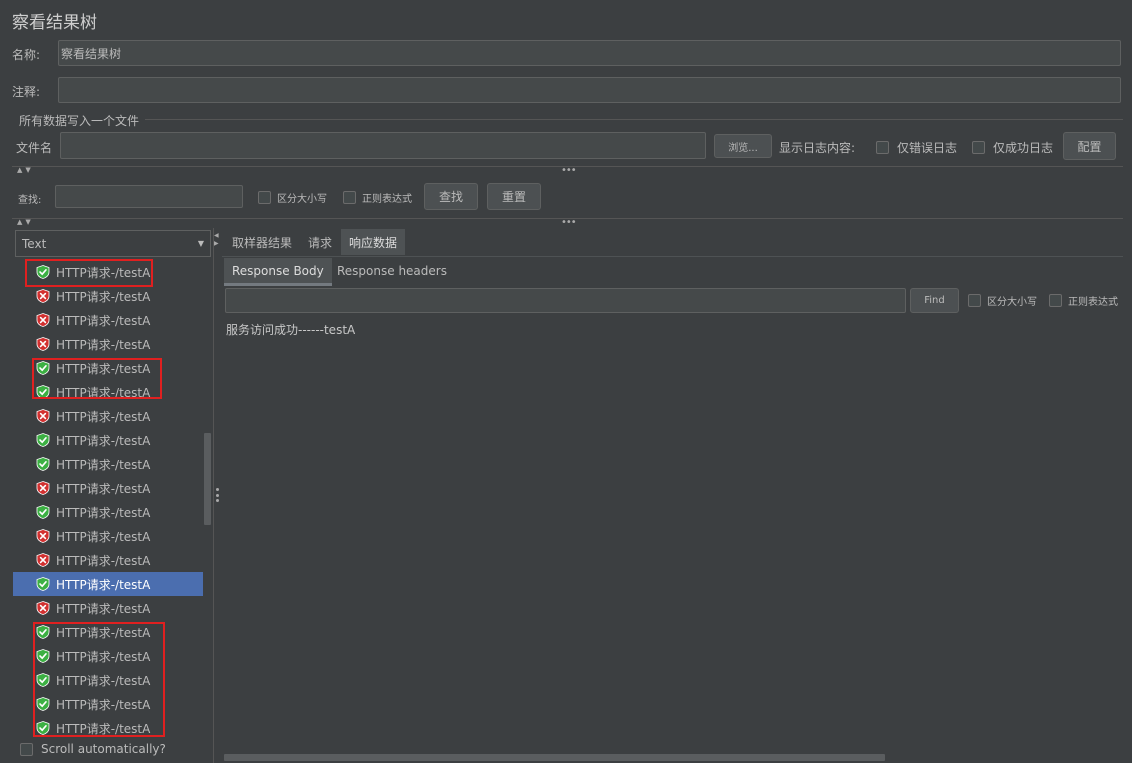 Image resolution: width=1132 pixels, height=763 pixels. Describe the element at coordinates (589, 53) in the screenshot. I see `name-field: 察看结果树` at that location.